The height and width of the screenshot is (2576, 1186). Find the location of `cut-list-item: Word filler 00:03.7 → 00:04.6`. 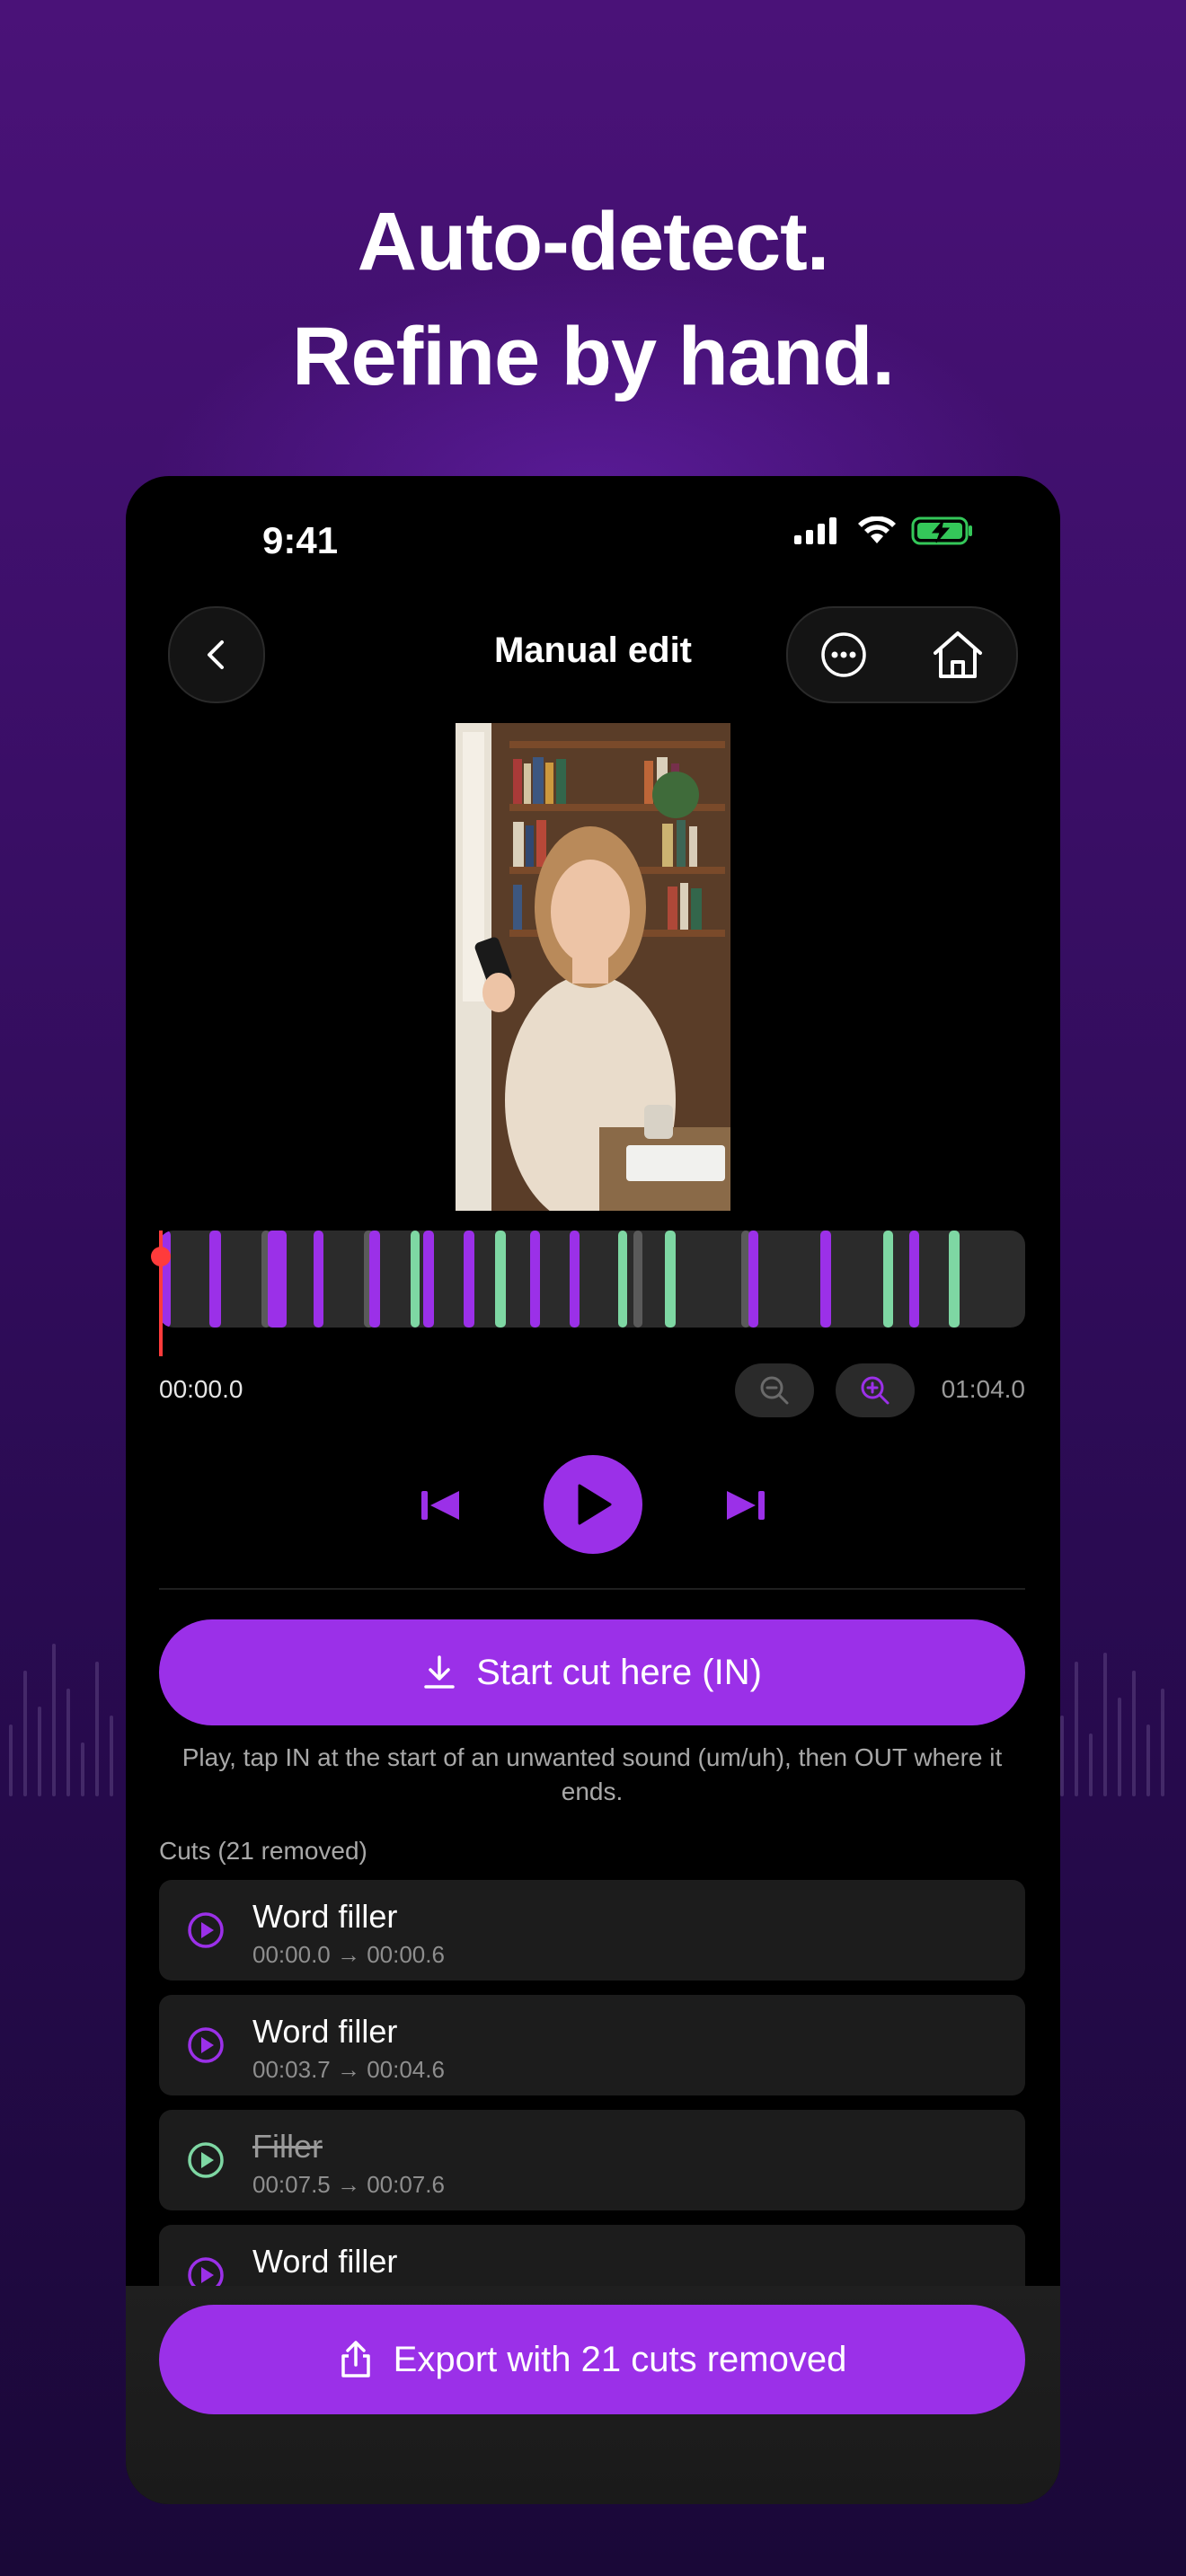

cut-list-item: Word filler 00:03.7 → 00:04.6 is located at coordinates (592, 2045).